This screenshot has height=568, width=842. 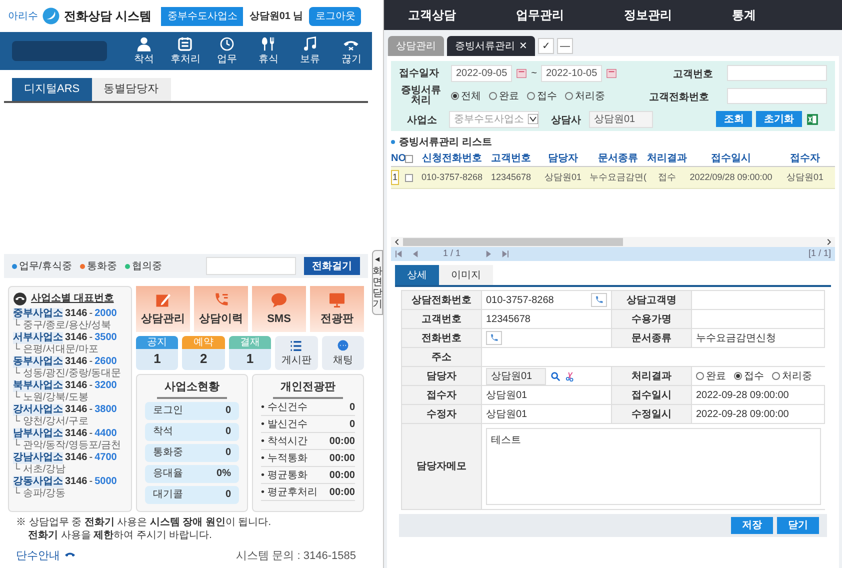 I want to click on nav-menu-item: 정보관리, so click(x=654, y=15).